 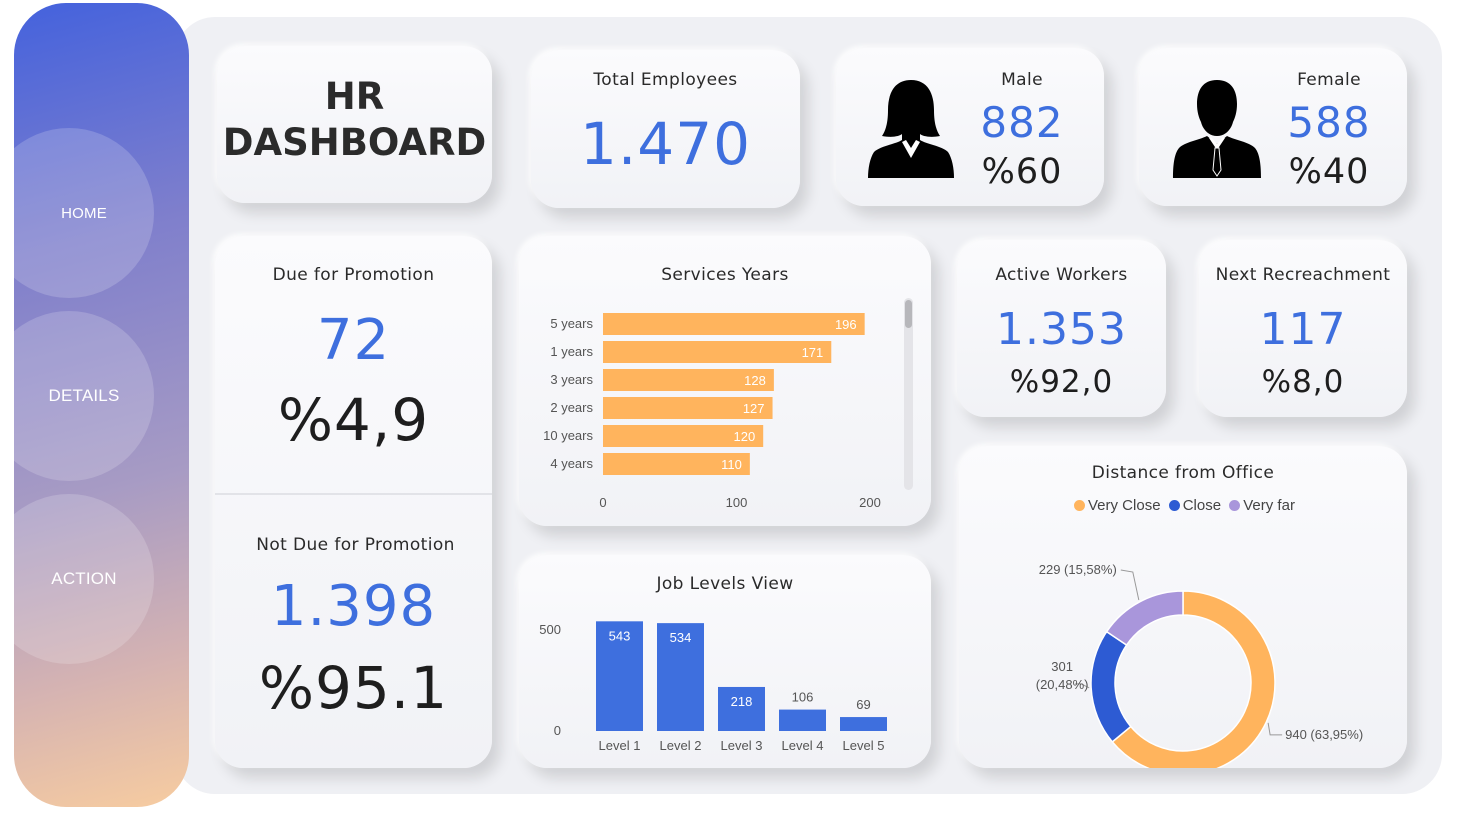 What do you see at coordinates (571, 463) in the screenshot?
I see `bar-category-label: 4 years` at bounding box center [571, 463].